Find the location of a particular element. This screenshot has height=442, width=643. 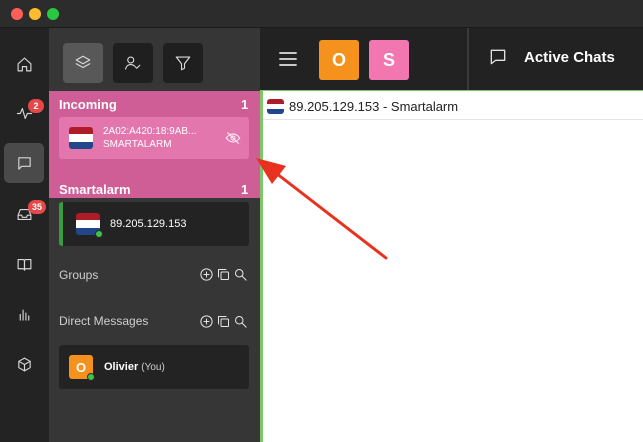

chat-tab: 89.205.129.153 - Smartalarm is located at coordinates (362, 106).